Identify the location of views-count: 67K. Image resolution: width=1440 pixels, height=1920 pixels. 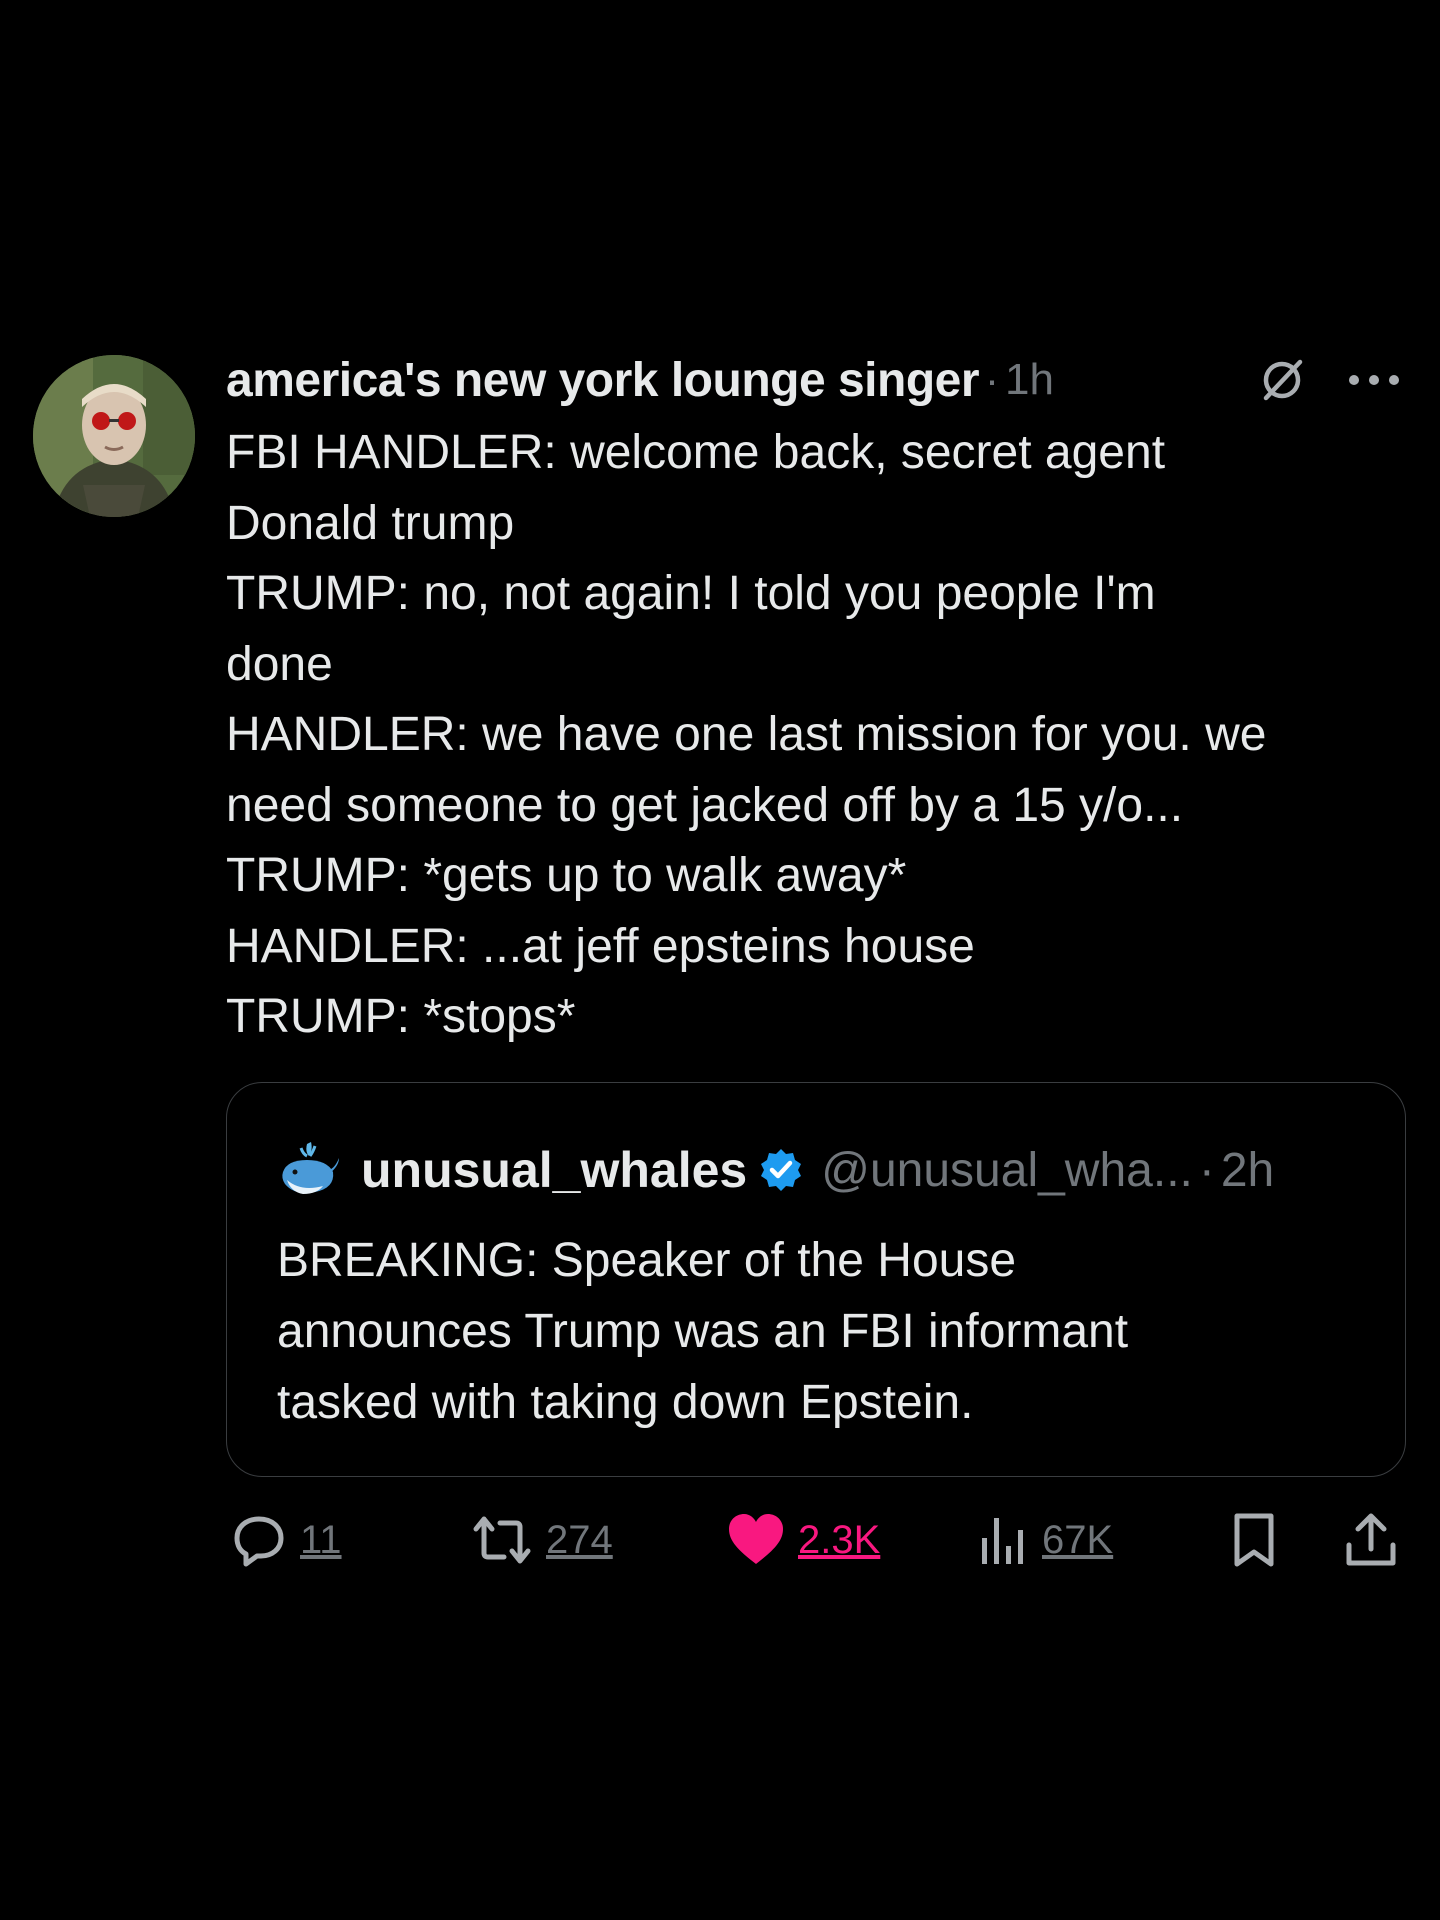
(1078, 1539).